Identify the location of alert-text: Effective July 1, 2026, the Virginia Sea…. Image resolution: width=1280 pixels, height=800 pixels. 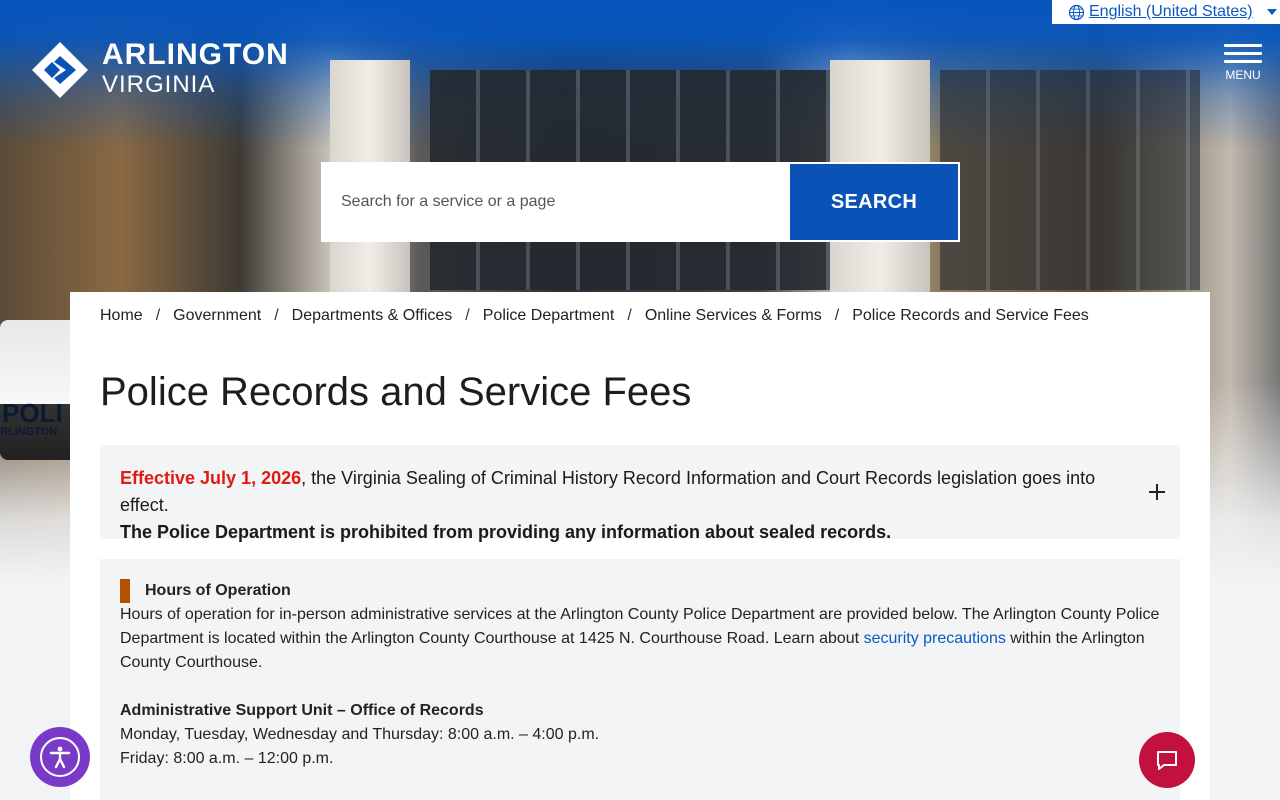
(620, 492).